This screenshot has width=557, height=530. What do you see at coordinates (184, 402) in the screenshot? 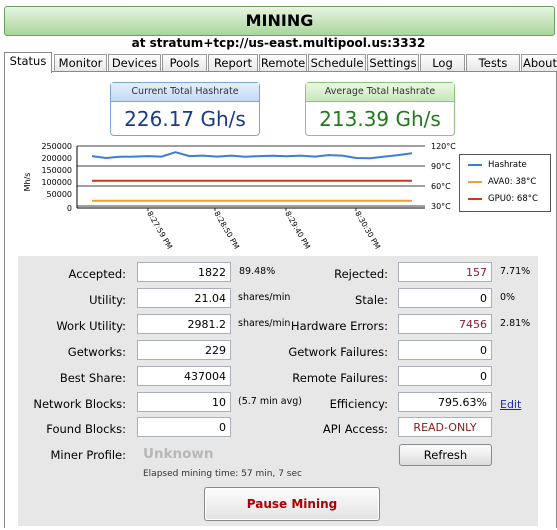
I see `network-blocks-field: 10` at bounding box center [184, 402].